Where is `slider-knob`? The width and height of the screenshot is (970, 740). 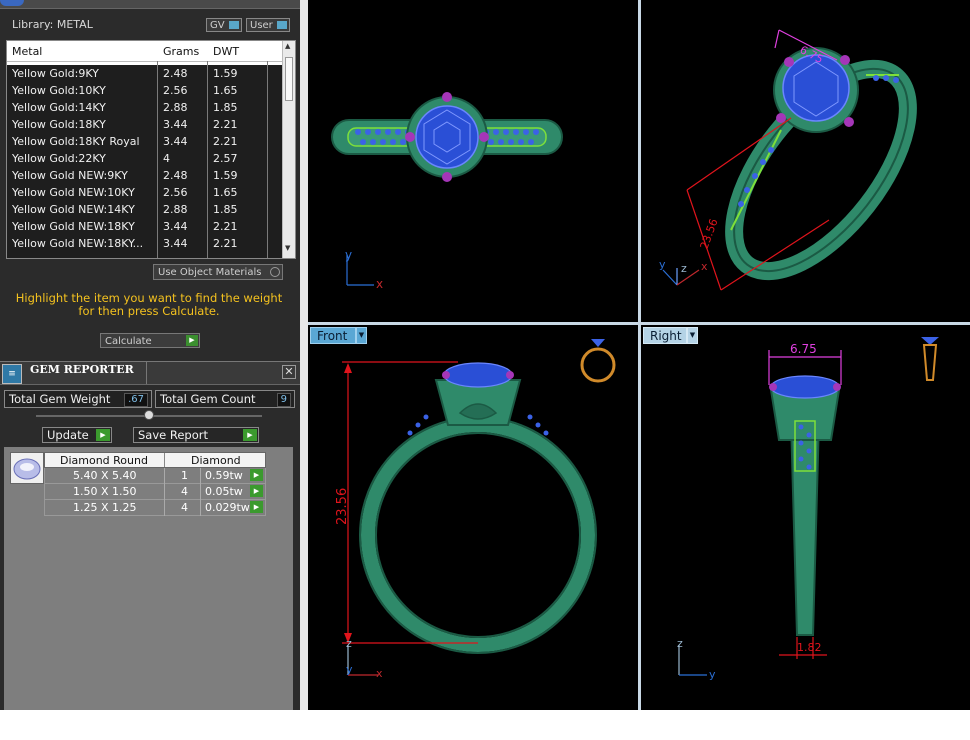
slider-knob is located at coordinates (149, 415).